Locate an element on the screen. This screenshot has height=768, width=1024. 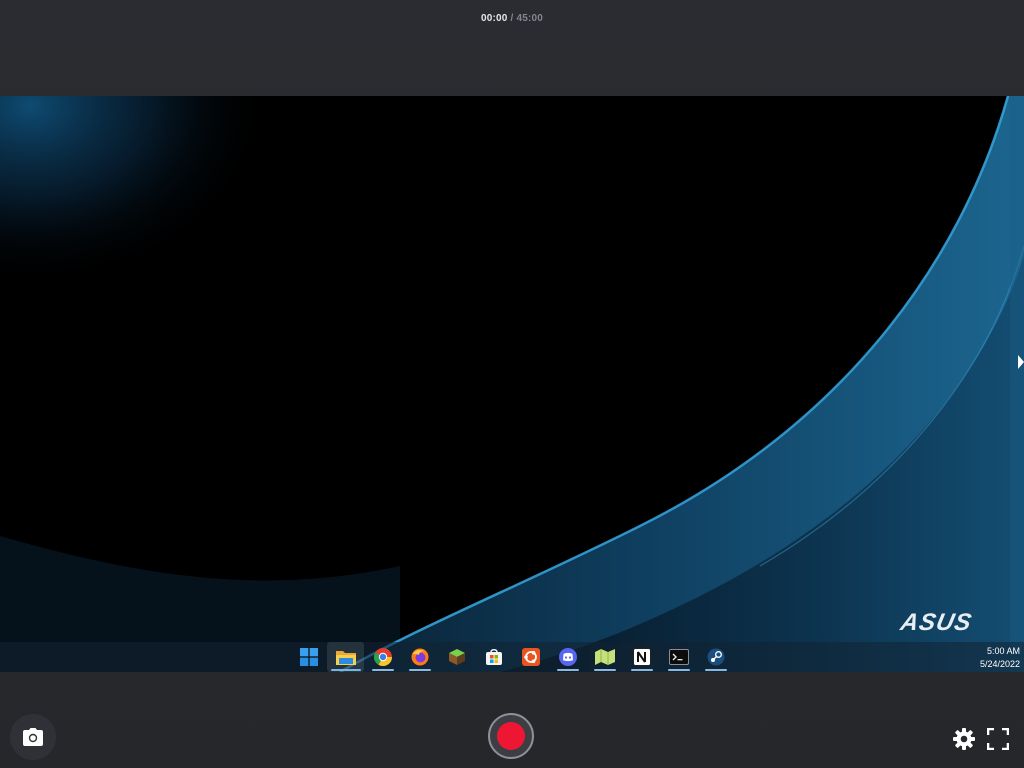
taskbar-firefox is located at coordinates (419, 657).